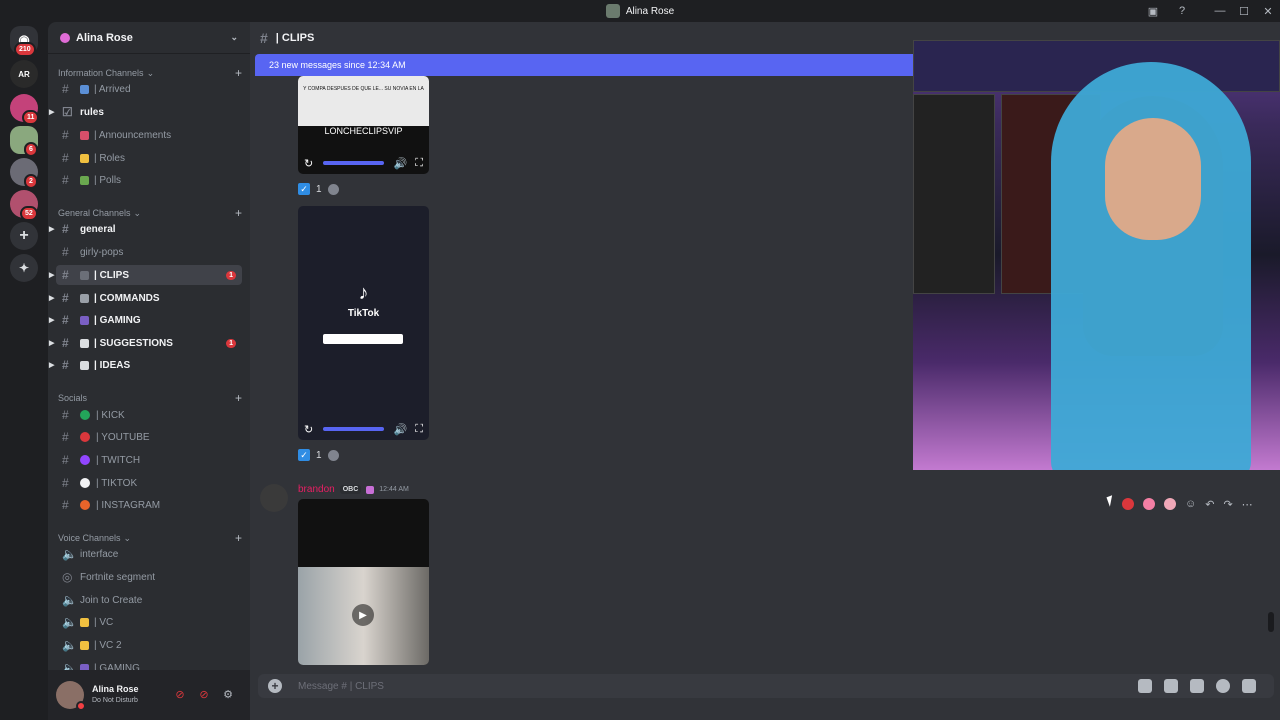 The height and width of the screenshot is (720, 1280). Describe the element at coordinates (52, 343) in the screenshot. I see `unread-indicator: ▶` at that location.